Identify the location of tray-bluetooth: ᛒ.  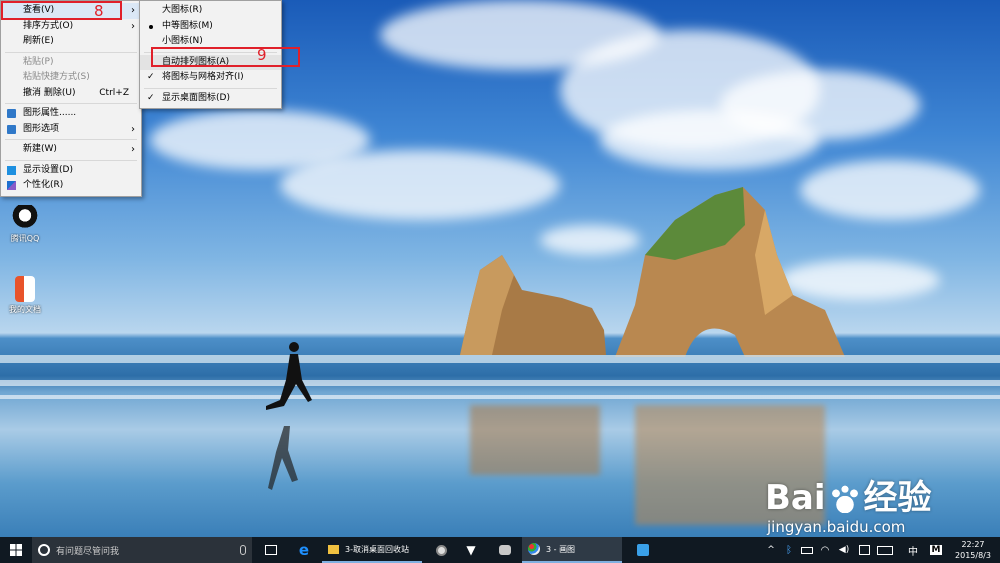
(789, 550).